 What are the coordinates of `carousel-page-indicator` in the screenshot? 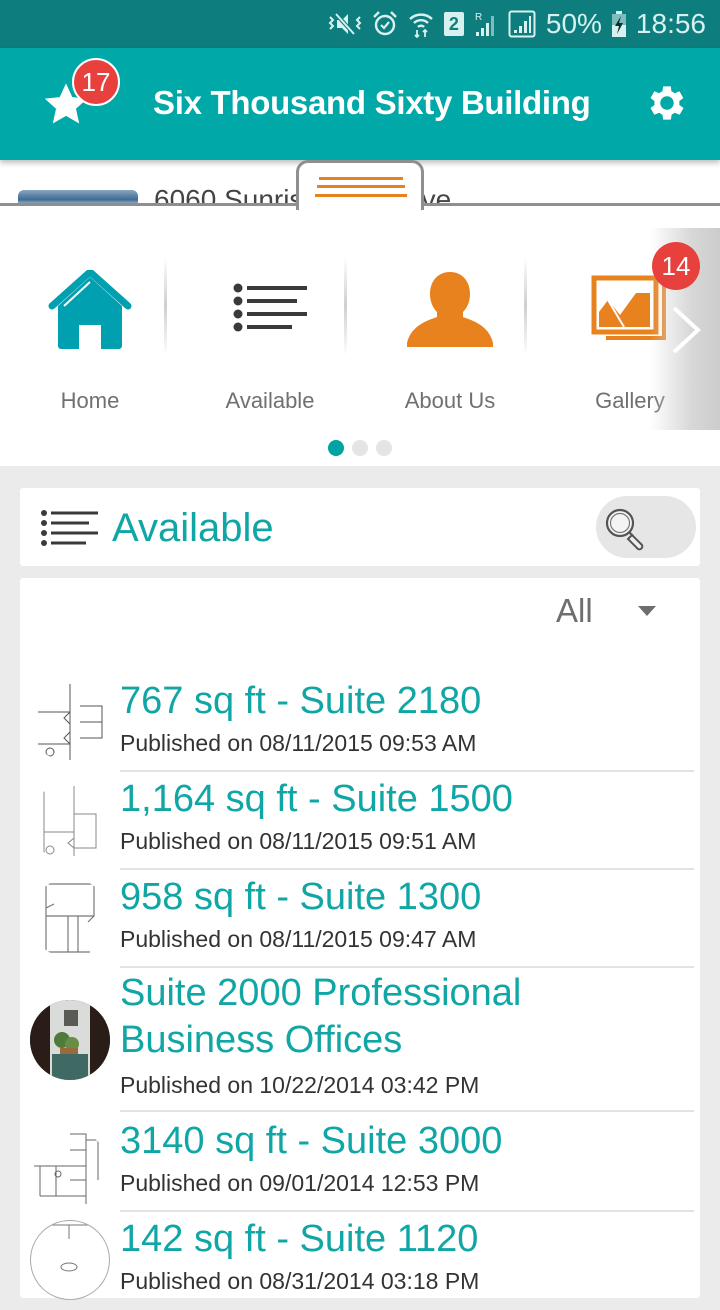 It's located at (360, 448).